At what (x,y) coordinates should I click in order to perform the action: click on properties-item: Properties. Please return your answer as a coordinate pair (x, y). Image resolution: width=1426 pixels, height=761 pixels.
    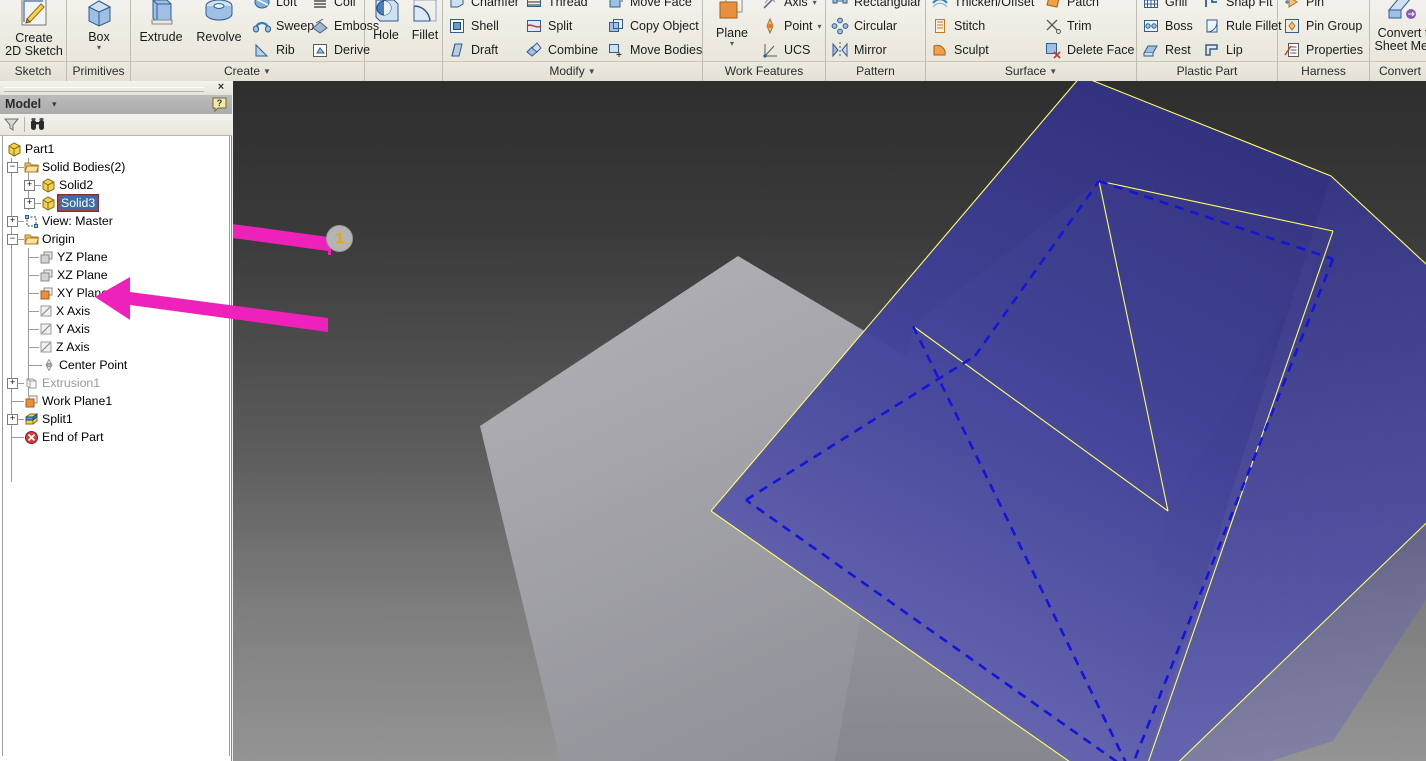
    Looking at the image, I should click on (1323, 50).